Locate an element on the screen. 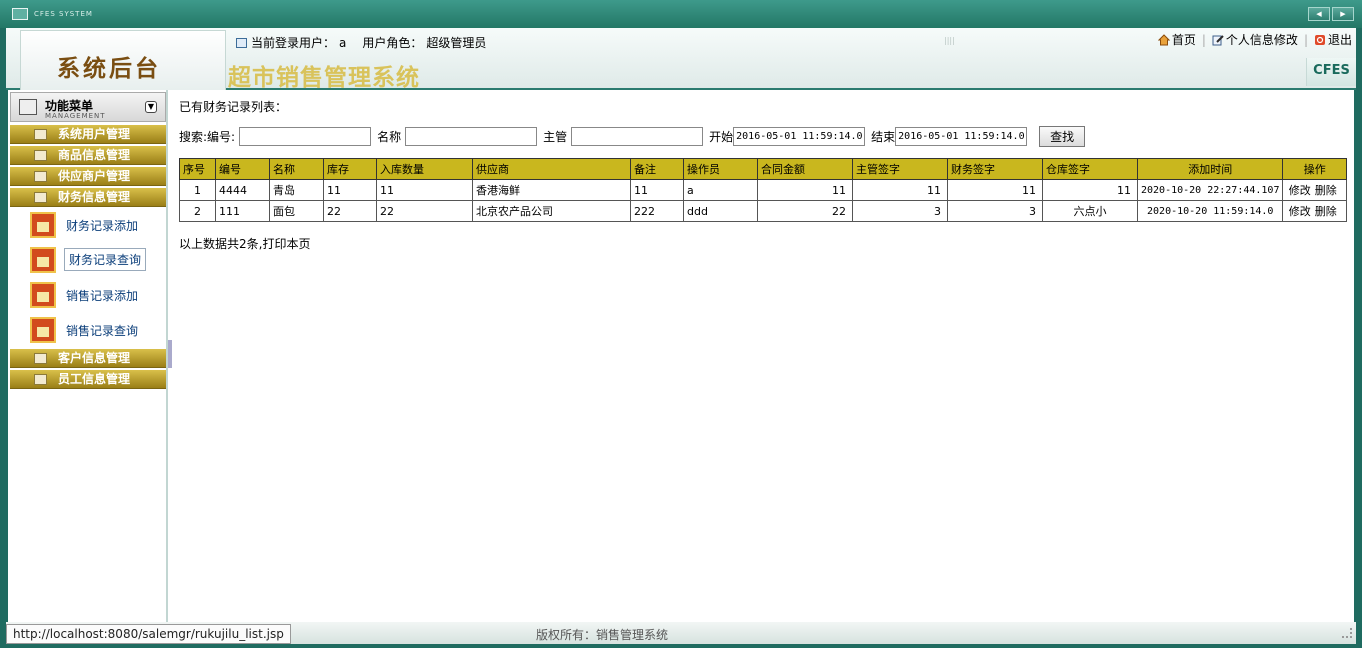 The height and width of the screenshot is (648, 1362). category-label: 财务信息管理 is located at coordinates (94, 197).